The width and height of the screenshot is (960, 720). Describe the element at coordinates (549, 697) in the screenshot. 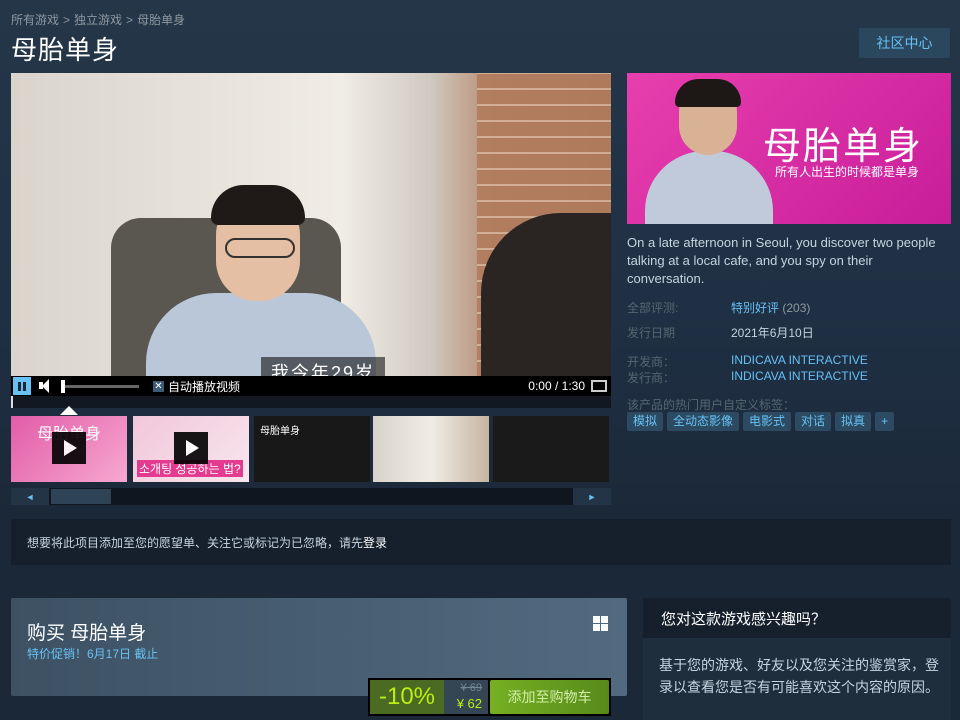

I see `add-to-cart-button: 添加至购物车` at that location.